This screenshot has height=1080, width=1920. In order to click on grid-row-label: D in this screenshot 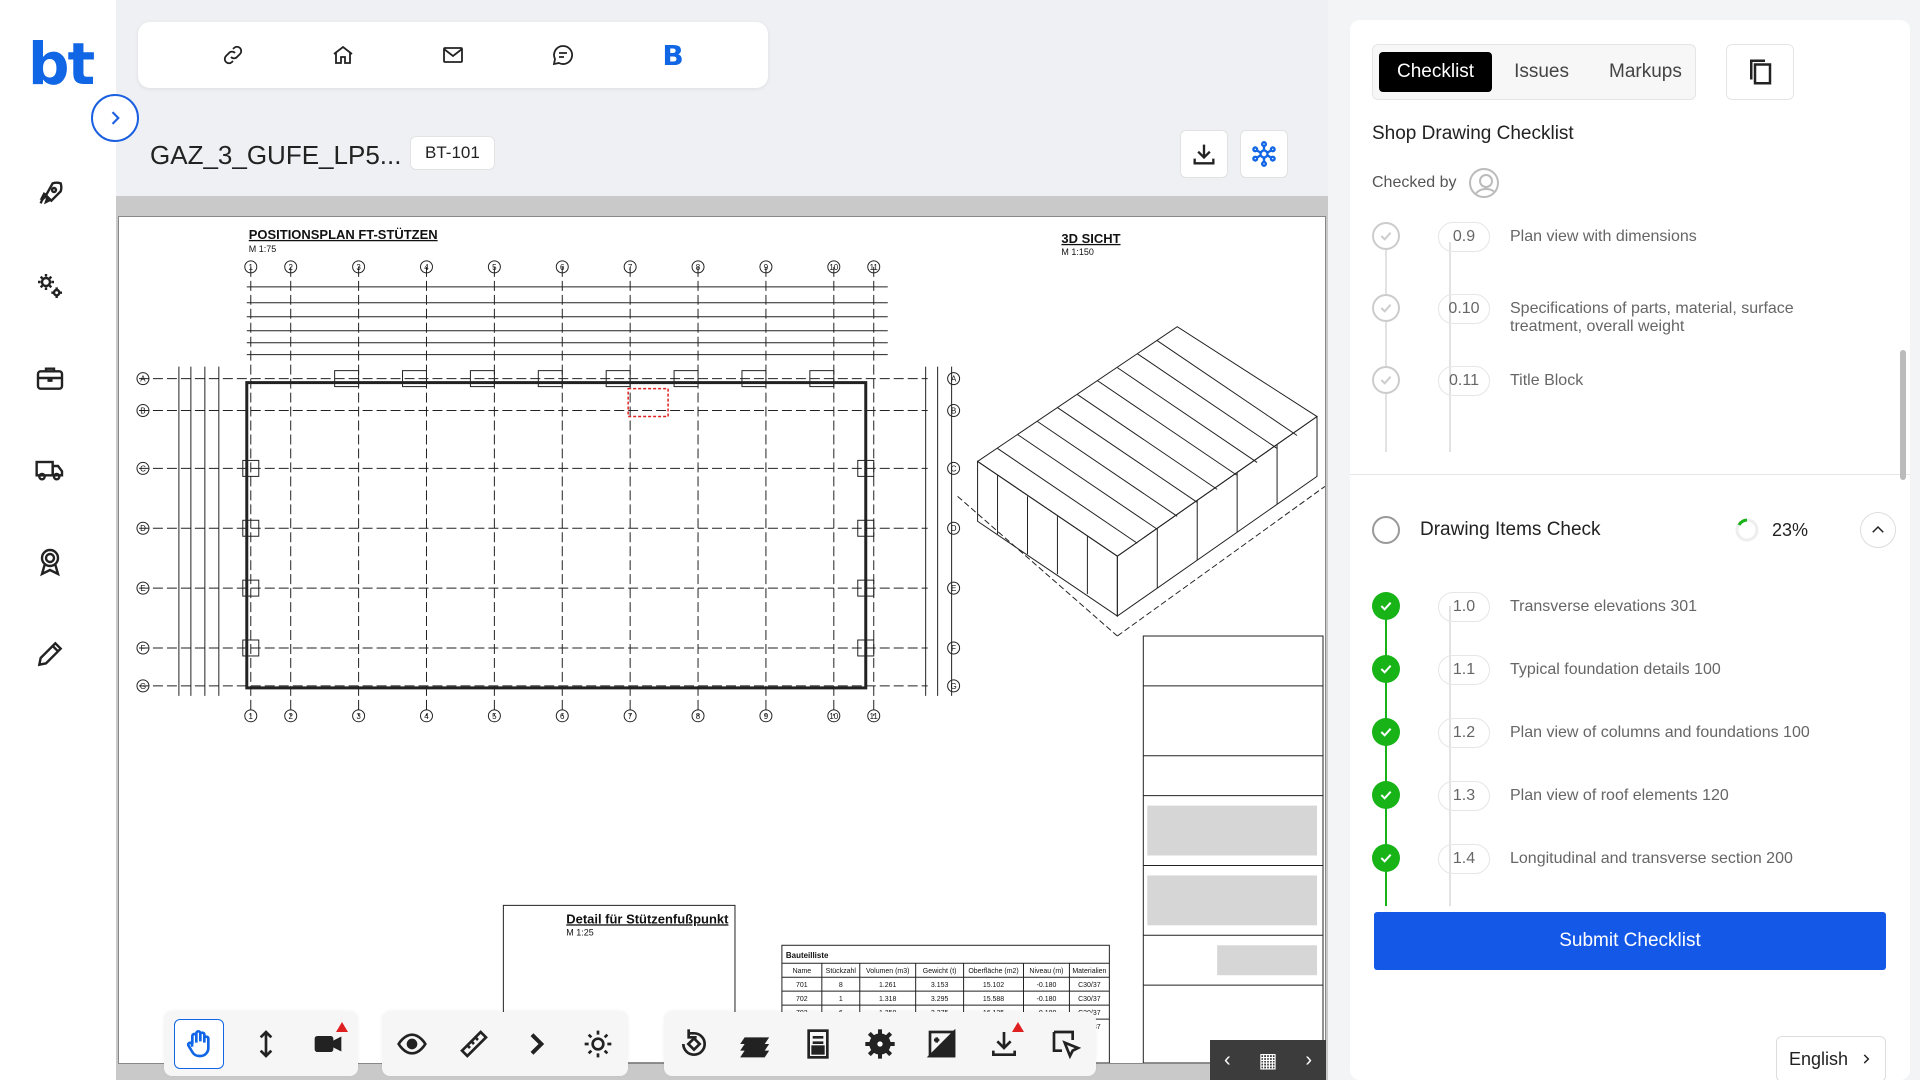, I will do `click(954, 528)`.